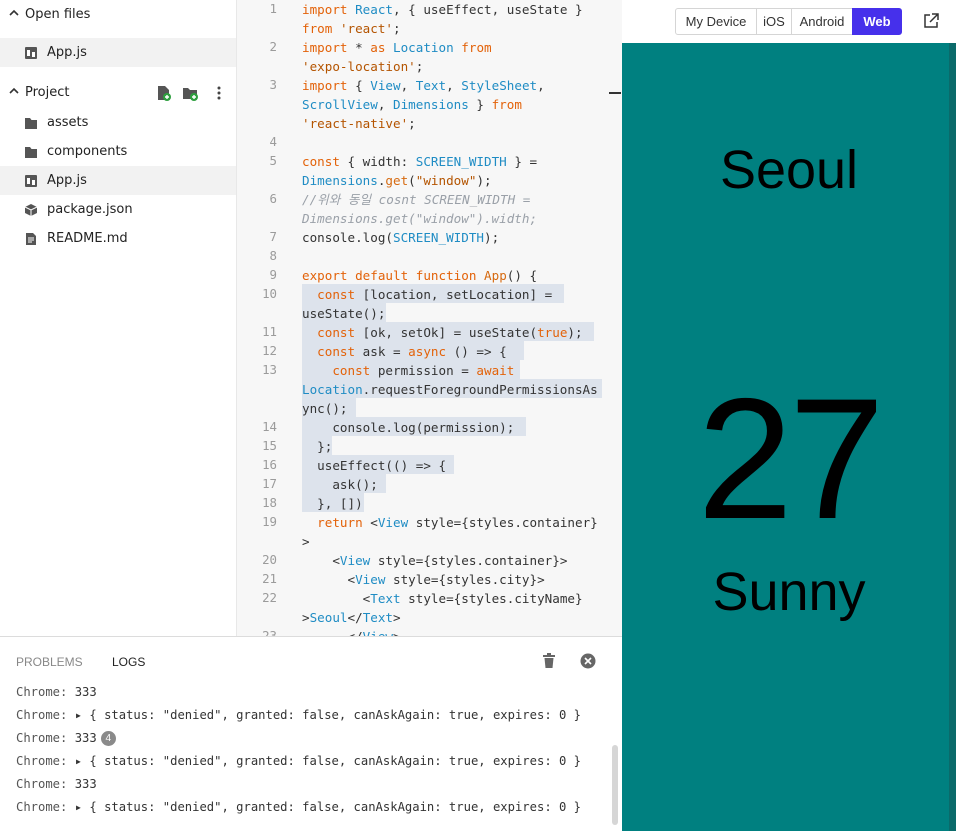 This screenshot has height=831, width=956. I want to click on temperature: 27, so click(790, 459).